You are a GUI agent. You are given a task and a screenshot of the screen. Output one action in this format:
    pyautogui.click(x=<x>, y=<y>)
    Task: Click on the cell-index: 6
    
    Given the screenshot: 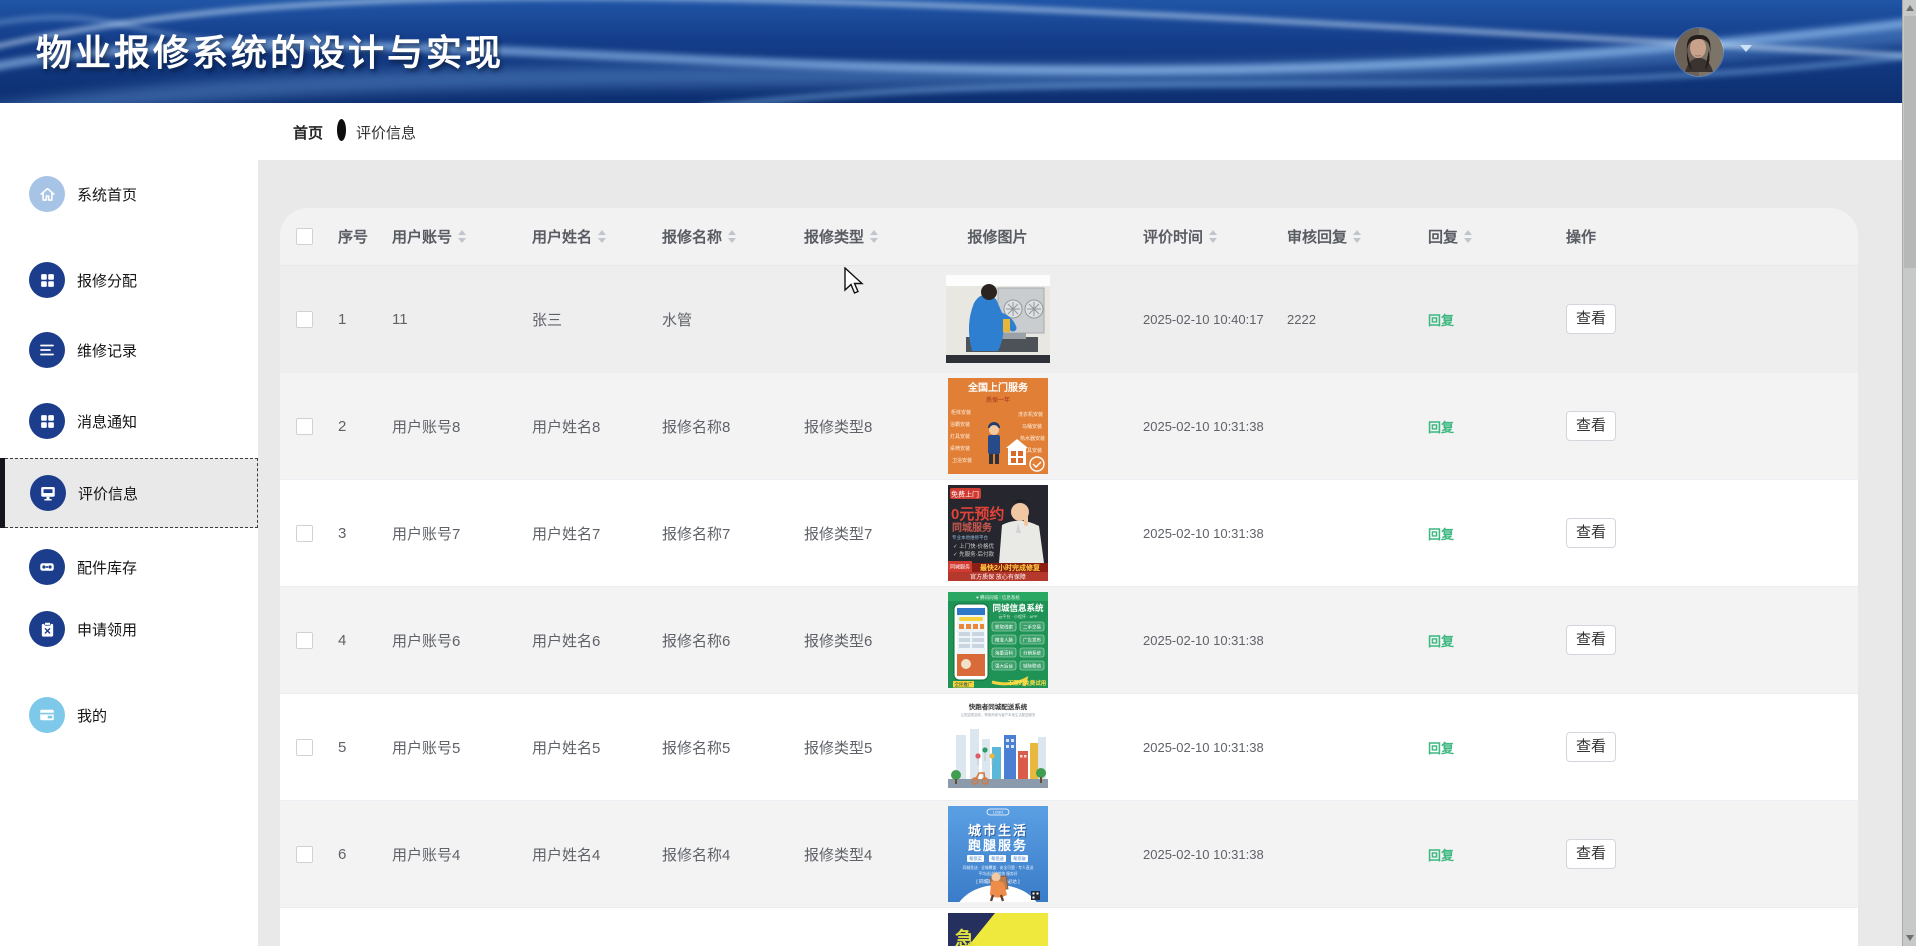 What is the action you would take?
    pyautogui.click(x=342, y=854)
    